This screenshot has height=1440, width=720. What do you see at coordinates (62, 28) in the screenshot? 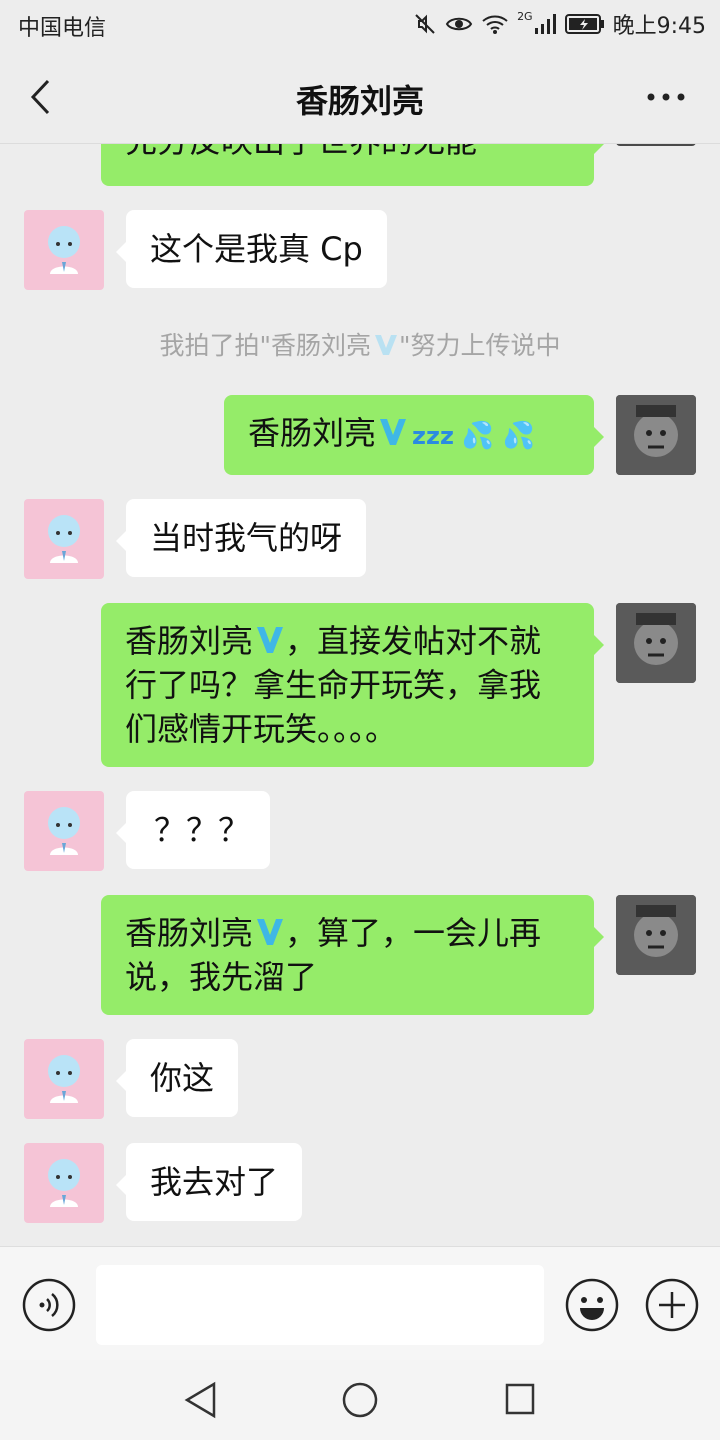
I see `carrier-label: 中国电信` at bounding box center [62, 28].